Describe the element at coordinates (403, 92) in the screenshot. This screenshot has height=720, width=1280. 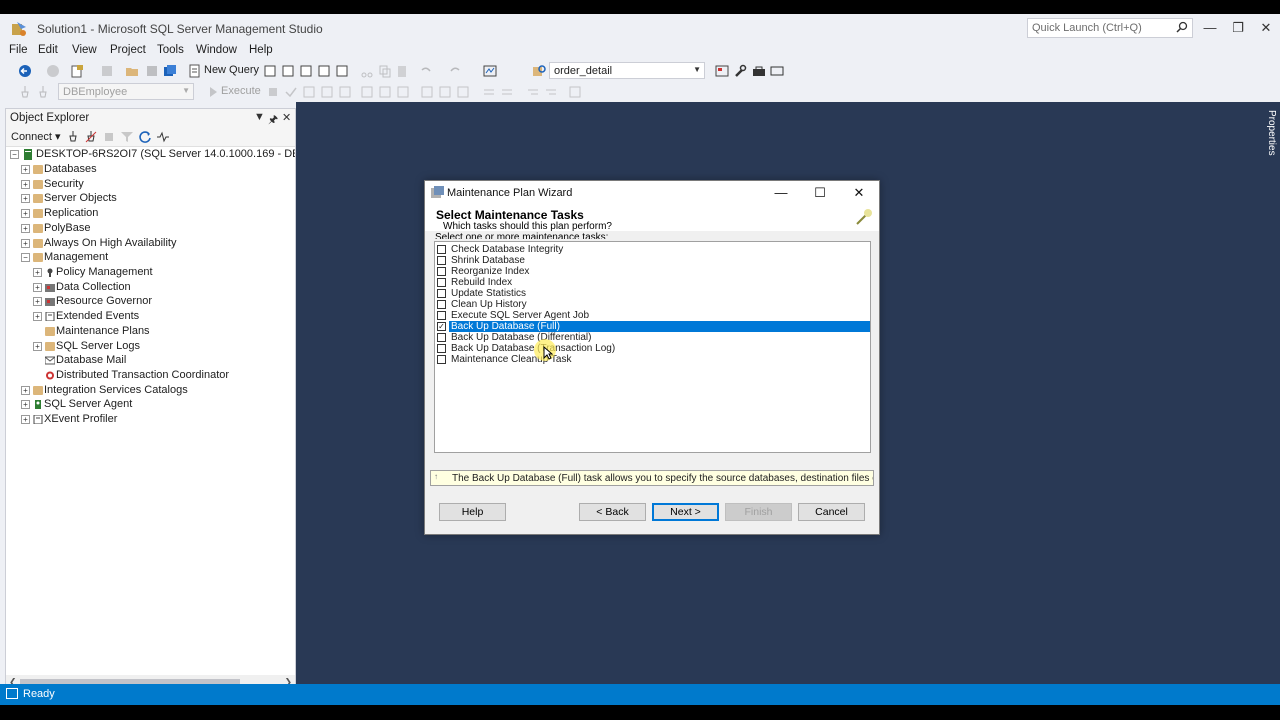
I see `client-stats-icon` at that location.